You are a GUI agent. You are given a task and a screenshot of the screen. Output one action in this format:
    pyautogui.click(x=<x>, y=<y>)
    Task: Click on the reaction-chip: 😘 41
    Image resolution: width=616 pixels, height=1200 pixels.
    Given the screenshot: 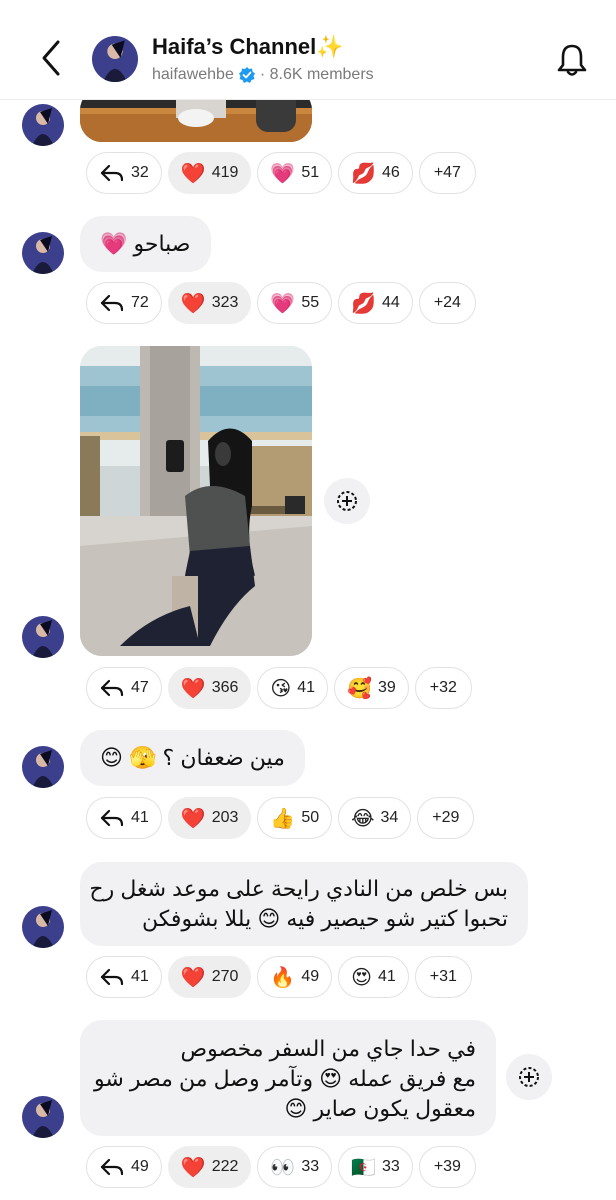 What is the action you would take?
    pyautogui.click(x=293, y=688)
    